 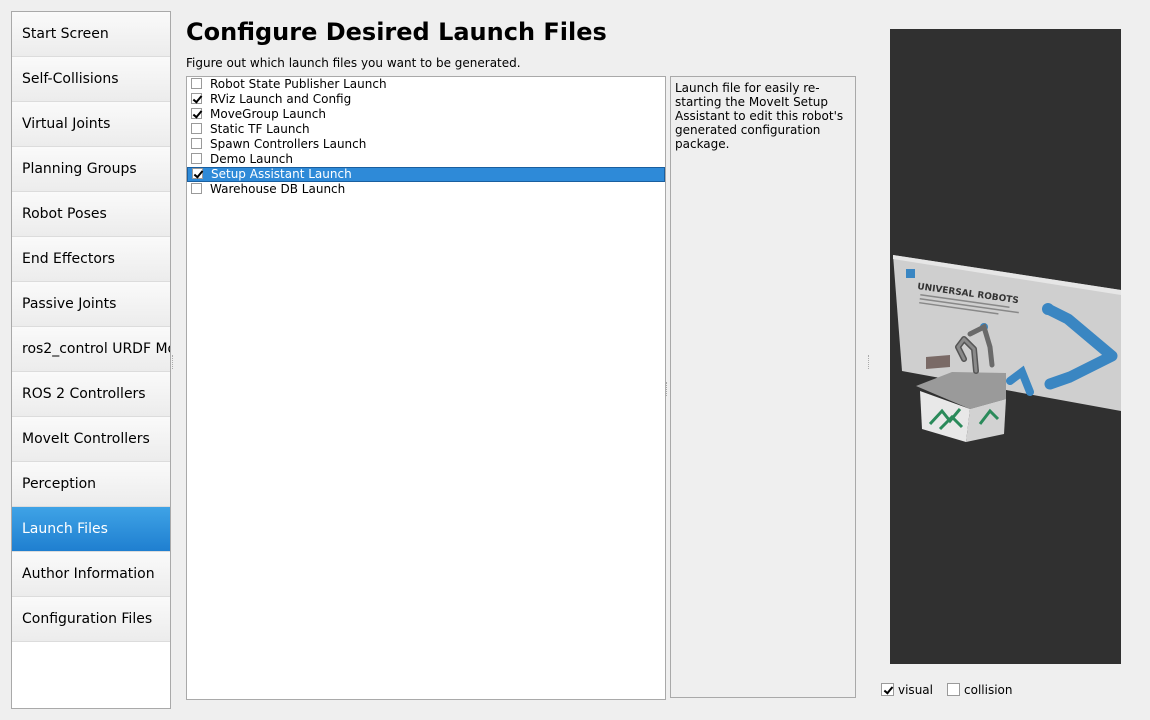 I want to click on list-item-label: Static TF Launch, so click(x=260, y=129).